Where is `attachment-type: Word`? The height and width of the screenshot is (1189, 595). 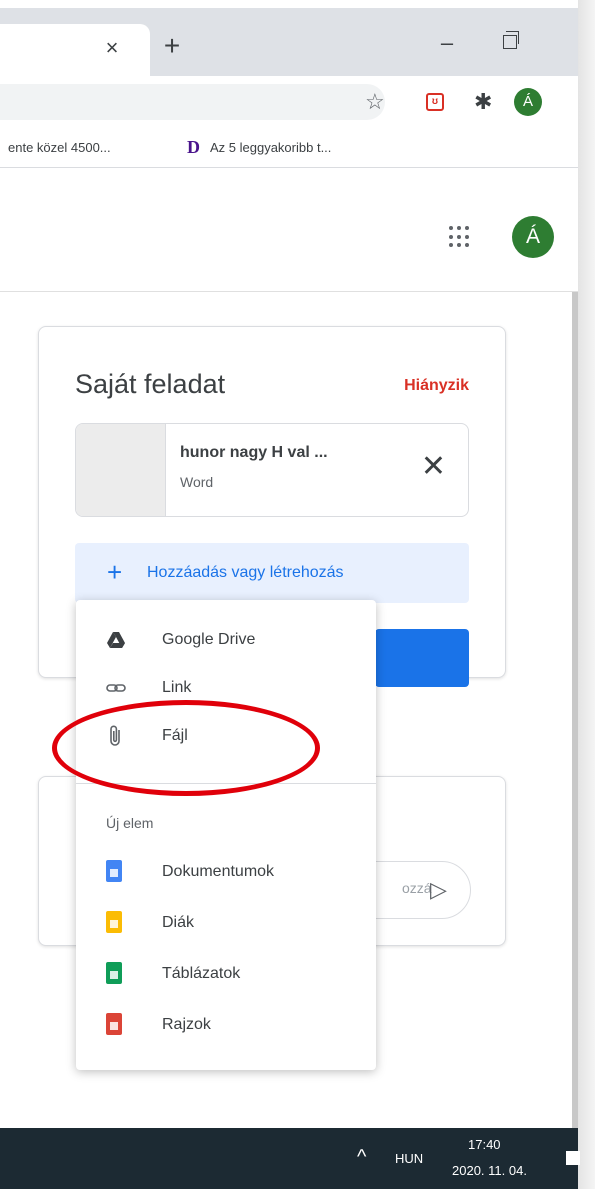 attachment-type: Word is located at coordinates (197, 482).